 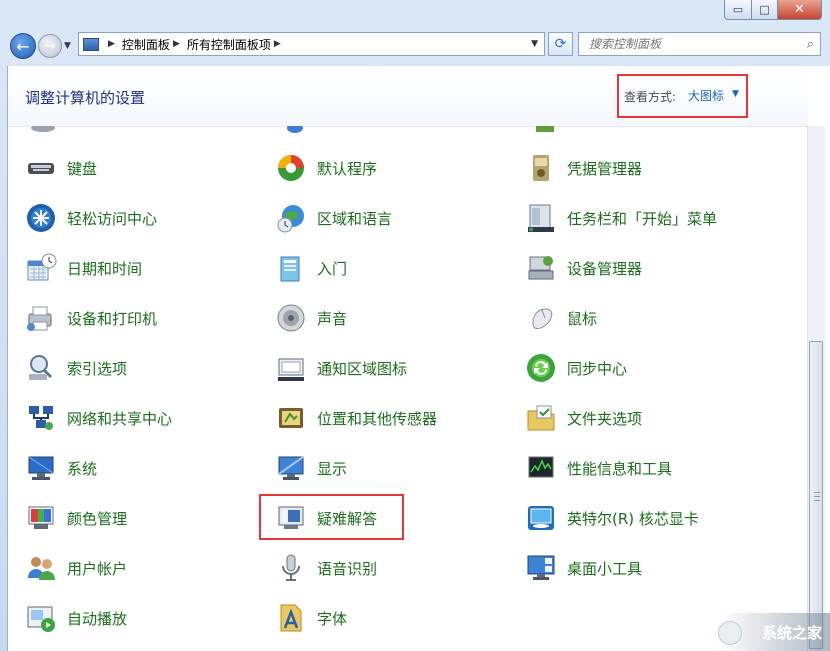 I want to click on back-button: ←, so click(x=23, y=46).